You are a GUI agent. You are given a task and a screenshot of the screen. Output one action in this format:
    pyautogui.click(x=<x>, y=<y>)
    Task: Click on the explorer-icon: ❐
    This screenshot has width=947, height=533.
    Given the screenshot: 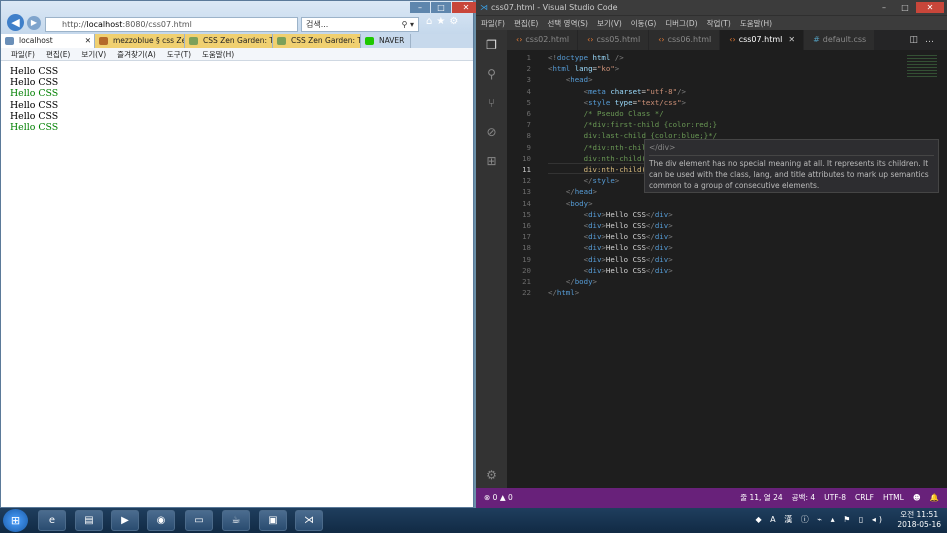 What is the action you would take?
    pyautogui.click(x=491, y=45)
    